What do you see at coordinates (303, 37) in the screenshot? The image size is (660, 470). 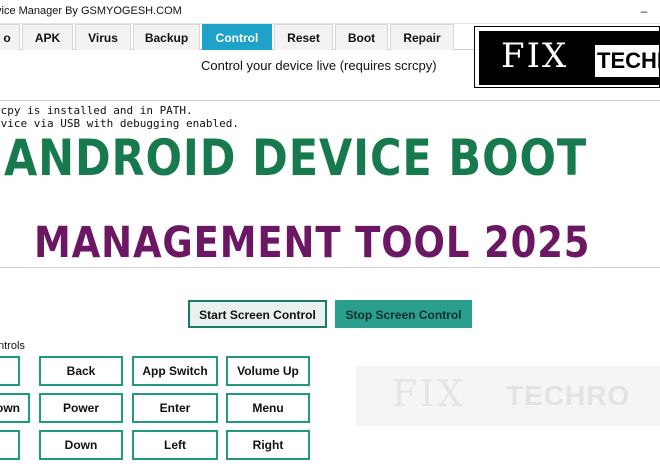 I see `tab-reset: Reset` at bounding box center [303, 37].